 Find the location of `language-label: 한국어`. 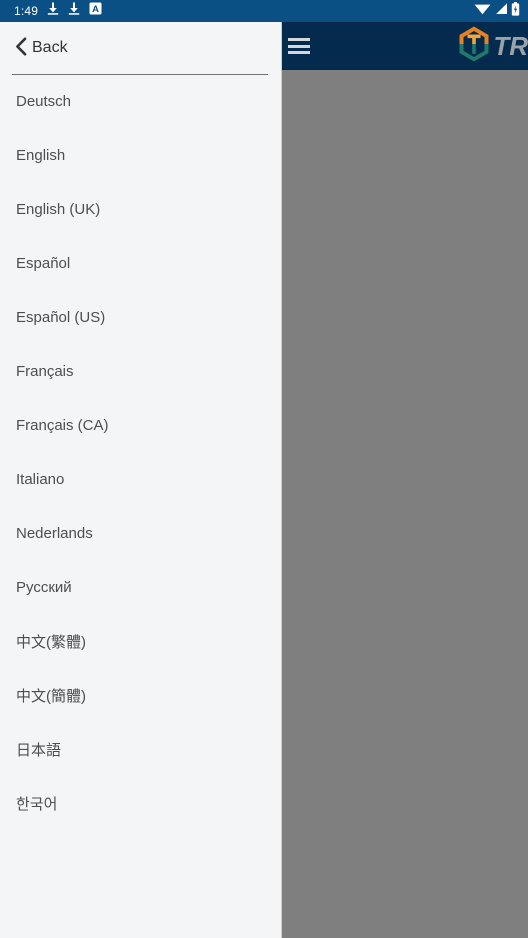

language-label: 한국어 is located at coordinates (37, 804).